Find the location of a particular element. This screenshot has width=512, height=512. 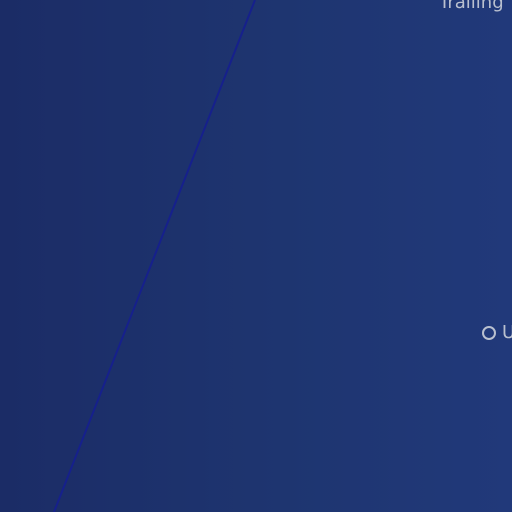

radio-button-icon is located at coordinates (489, 333).